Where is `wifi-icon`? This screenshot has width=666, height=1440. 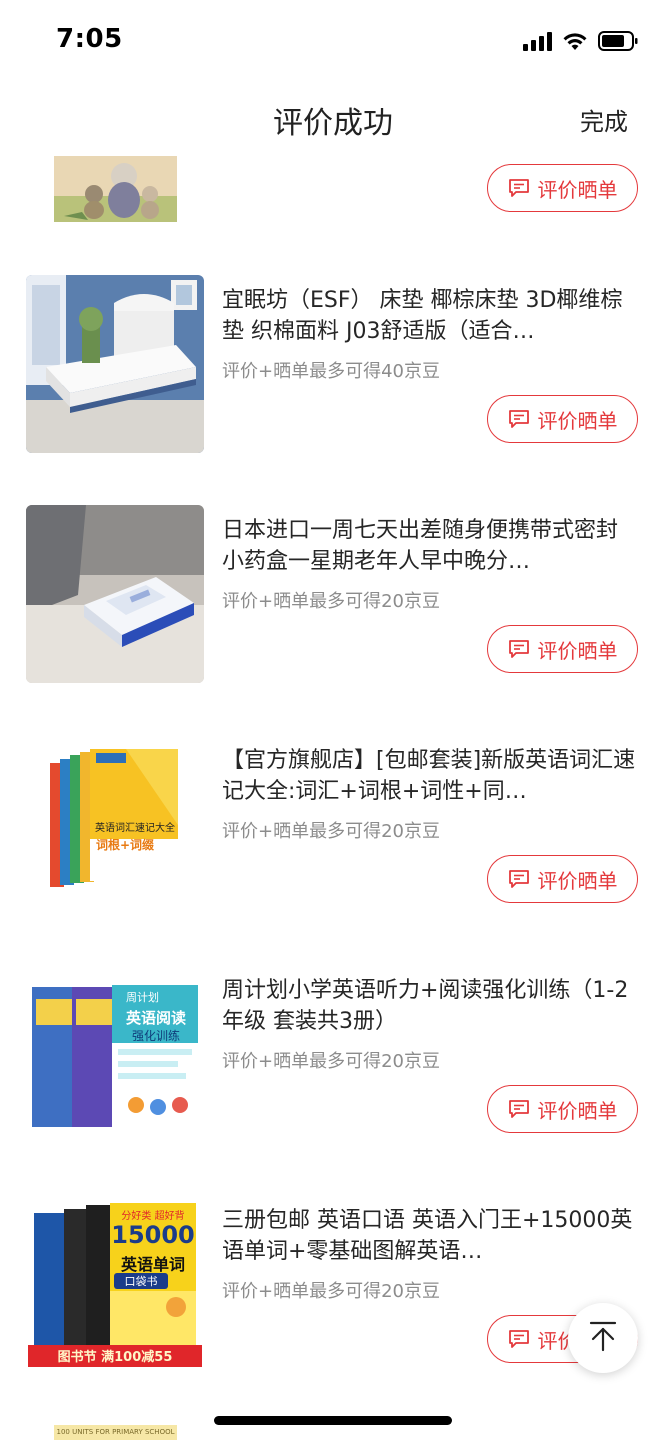 wifi-icon is located at coordinates (575, 41).